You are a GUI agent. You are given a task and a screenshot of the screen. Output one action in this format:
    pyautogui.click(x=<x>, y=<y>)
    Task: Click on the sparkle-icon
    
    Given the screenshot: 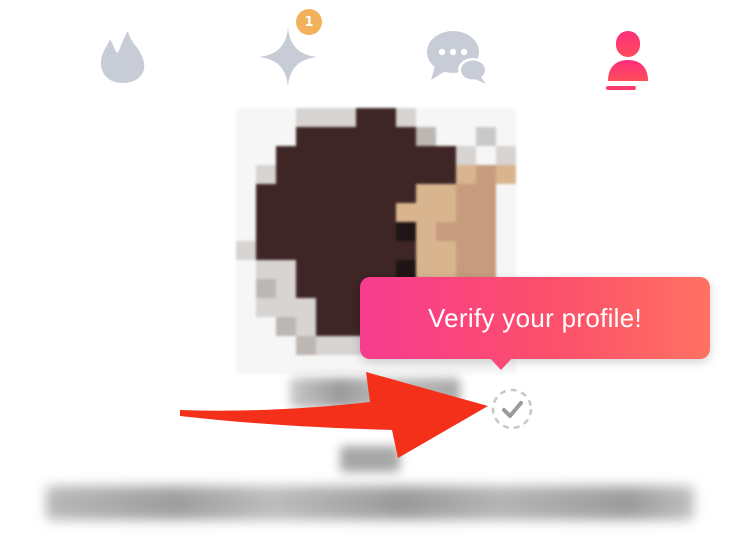 What is the action you would take?
    pyautogui.click(x=288, y=57)
    